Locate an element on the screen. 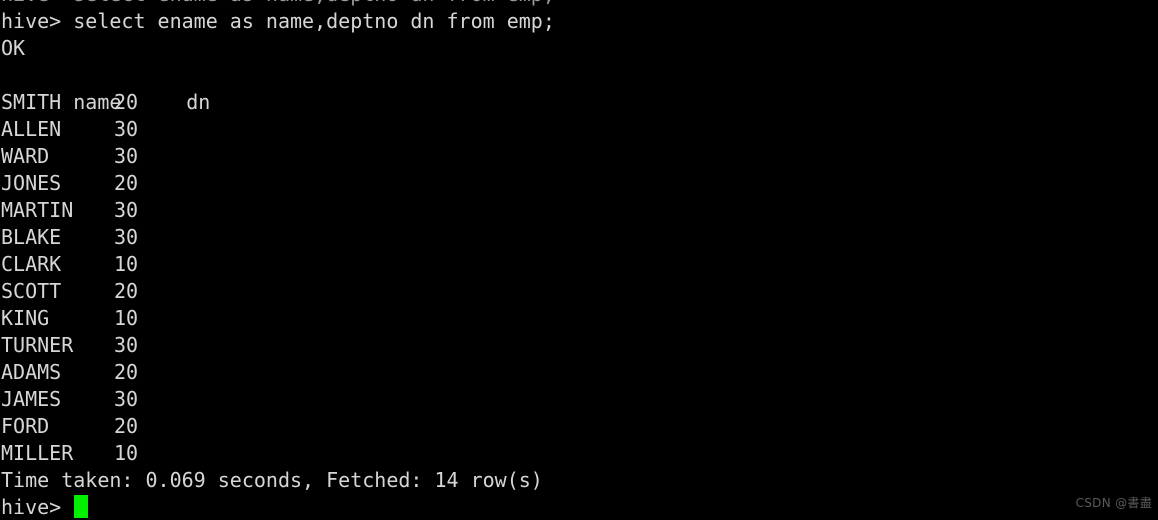 This screenshot has height=520, width=1158. table-row: FORD 20 is located at coordinates (579, 426).